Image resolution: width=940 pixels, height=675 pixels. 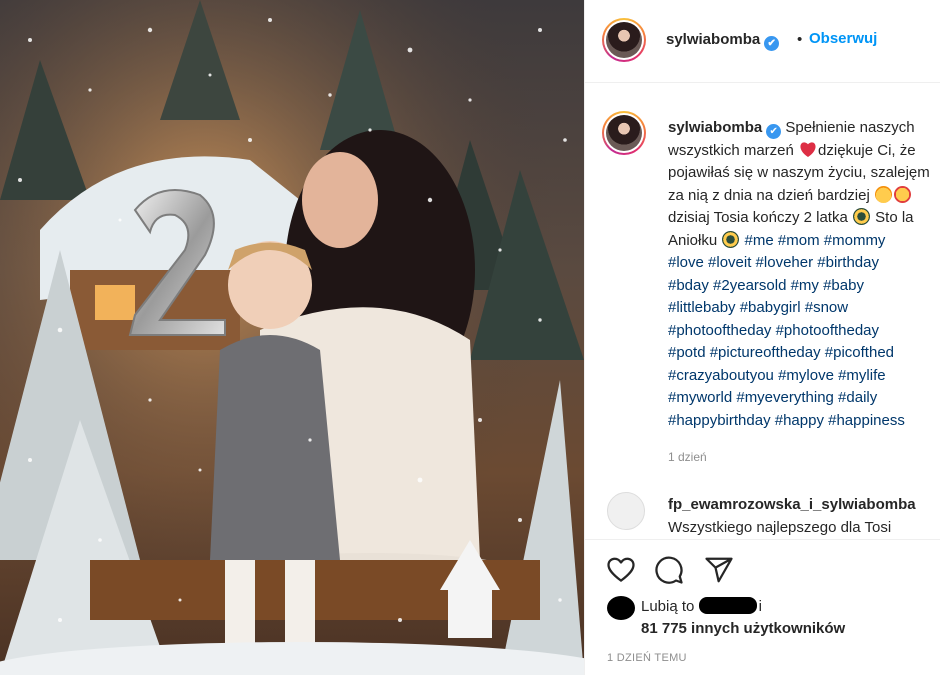 What do you see at coordinates (804, 398) in the screenshot?
I see `hashtag-line: #myworld #myeverything #daily` at bounding box center [804, 398].